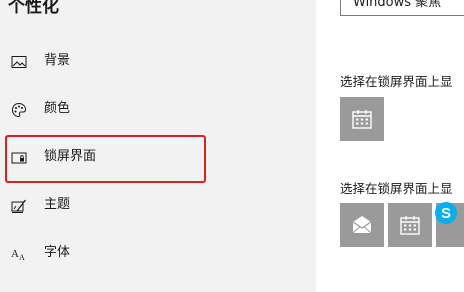  I want to click on page-title: 个性化, so click(33, 8).